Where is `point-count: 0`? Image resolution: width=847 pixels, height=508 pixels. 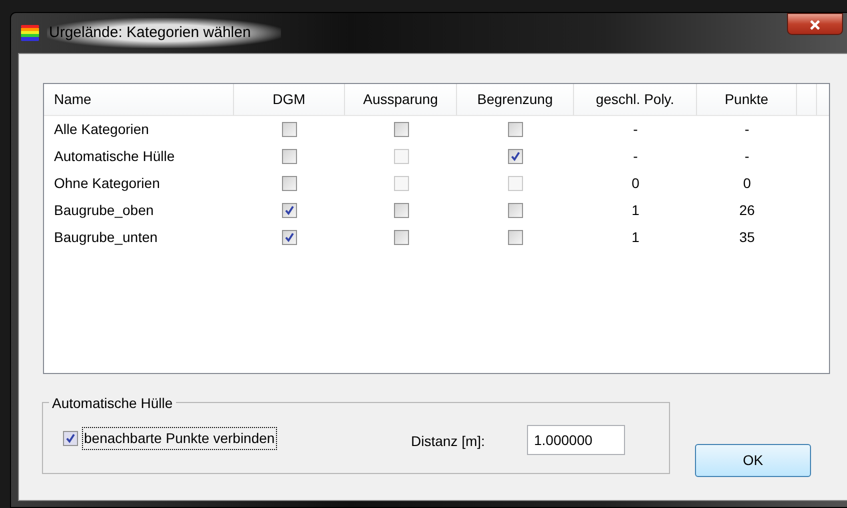
point-count: 0 is located at coordinates (747, 183).